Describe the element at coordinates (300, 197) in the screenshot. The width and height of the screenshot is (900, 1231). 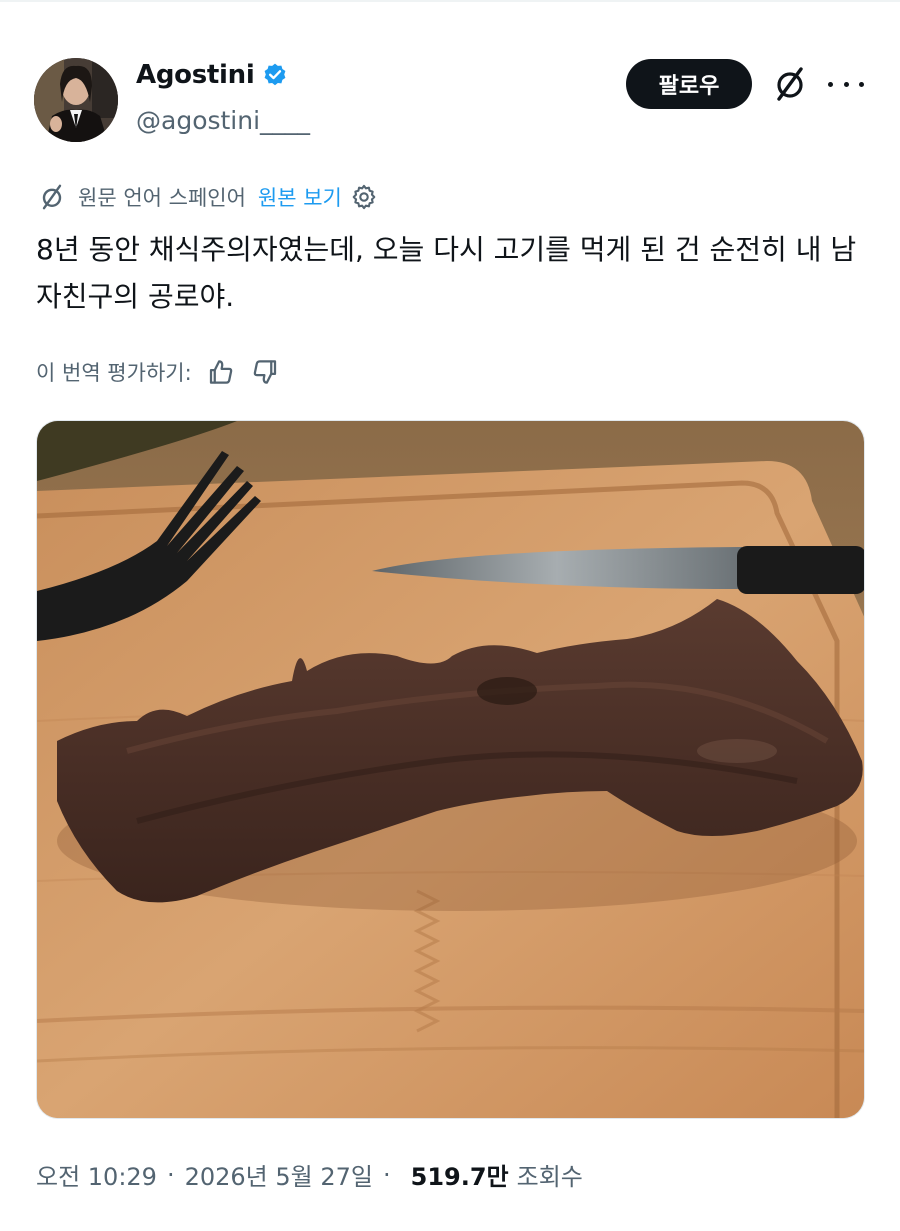
I see `show-original-link: 원본 보기` at that location.